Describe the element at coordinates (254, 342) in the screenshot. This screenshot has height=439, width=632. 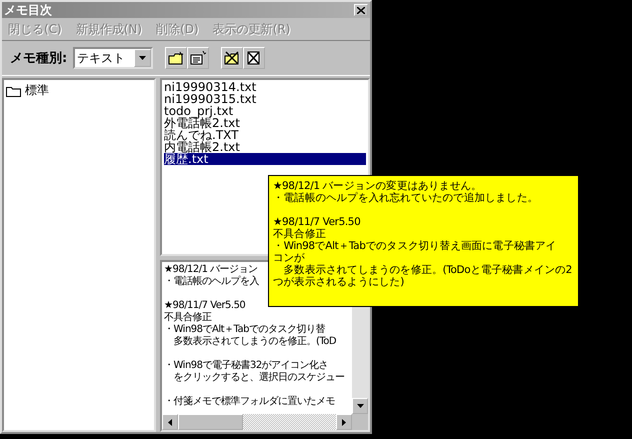
I see `preview-line: 多数表示されてしまうのを修正。(ToD` at that location.